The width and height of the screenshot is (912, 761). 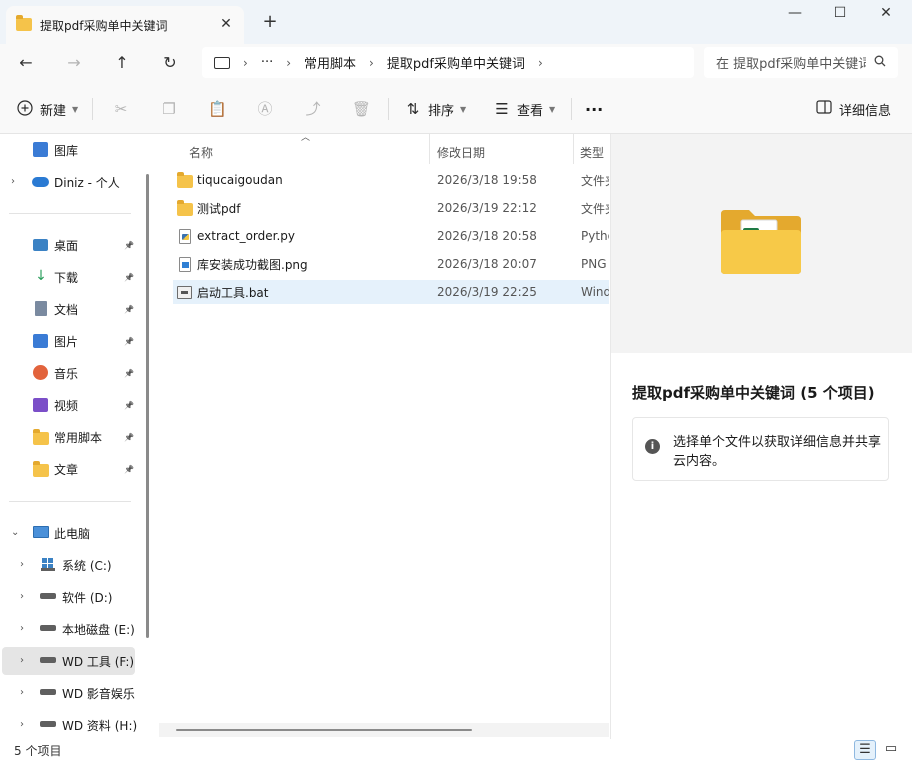 I want to click on sidebar-item-folder: 常用脚本 📌, so click(x=70, y=437).